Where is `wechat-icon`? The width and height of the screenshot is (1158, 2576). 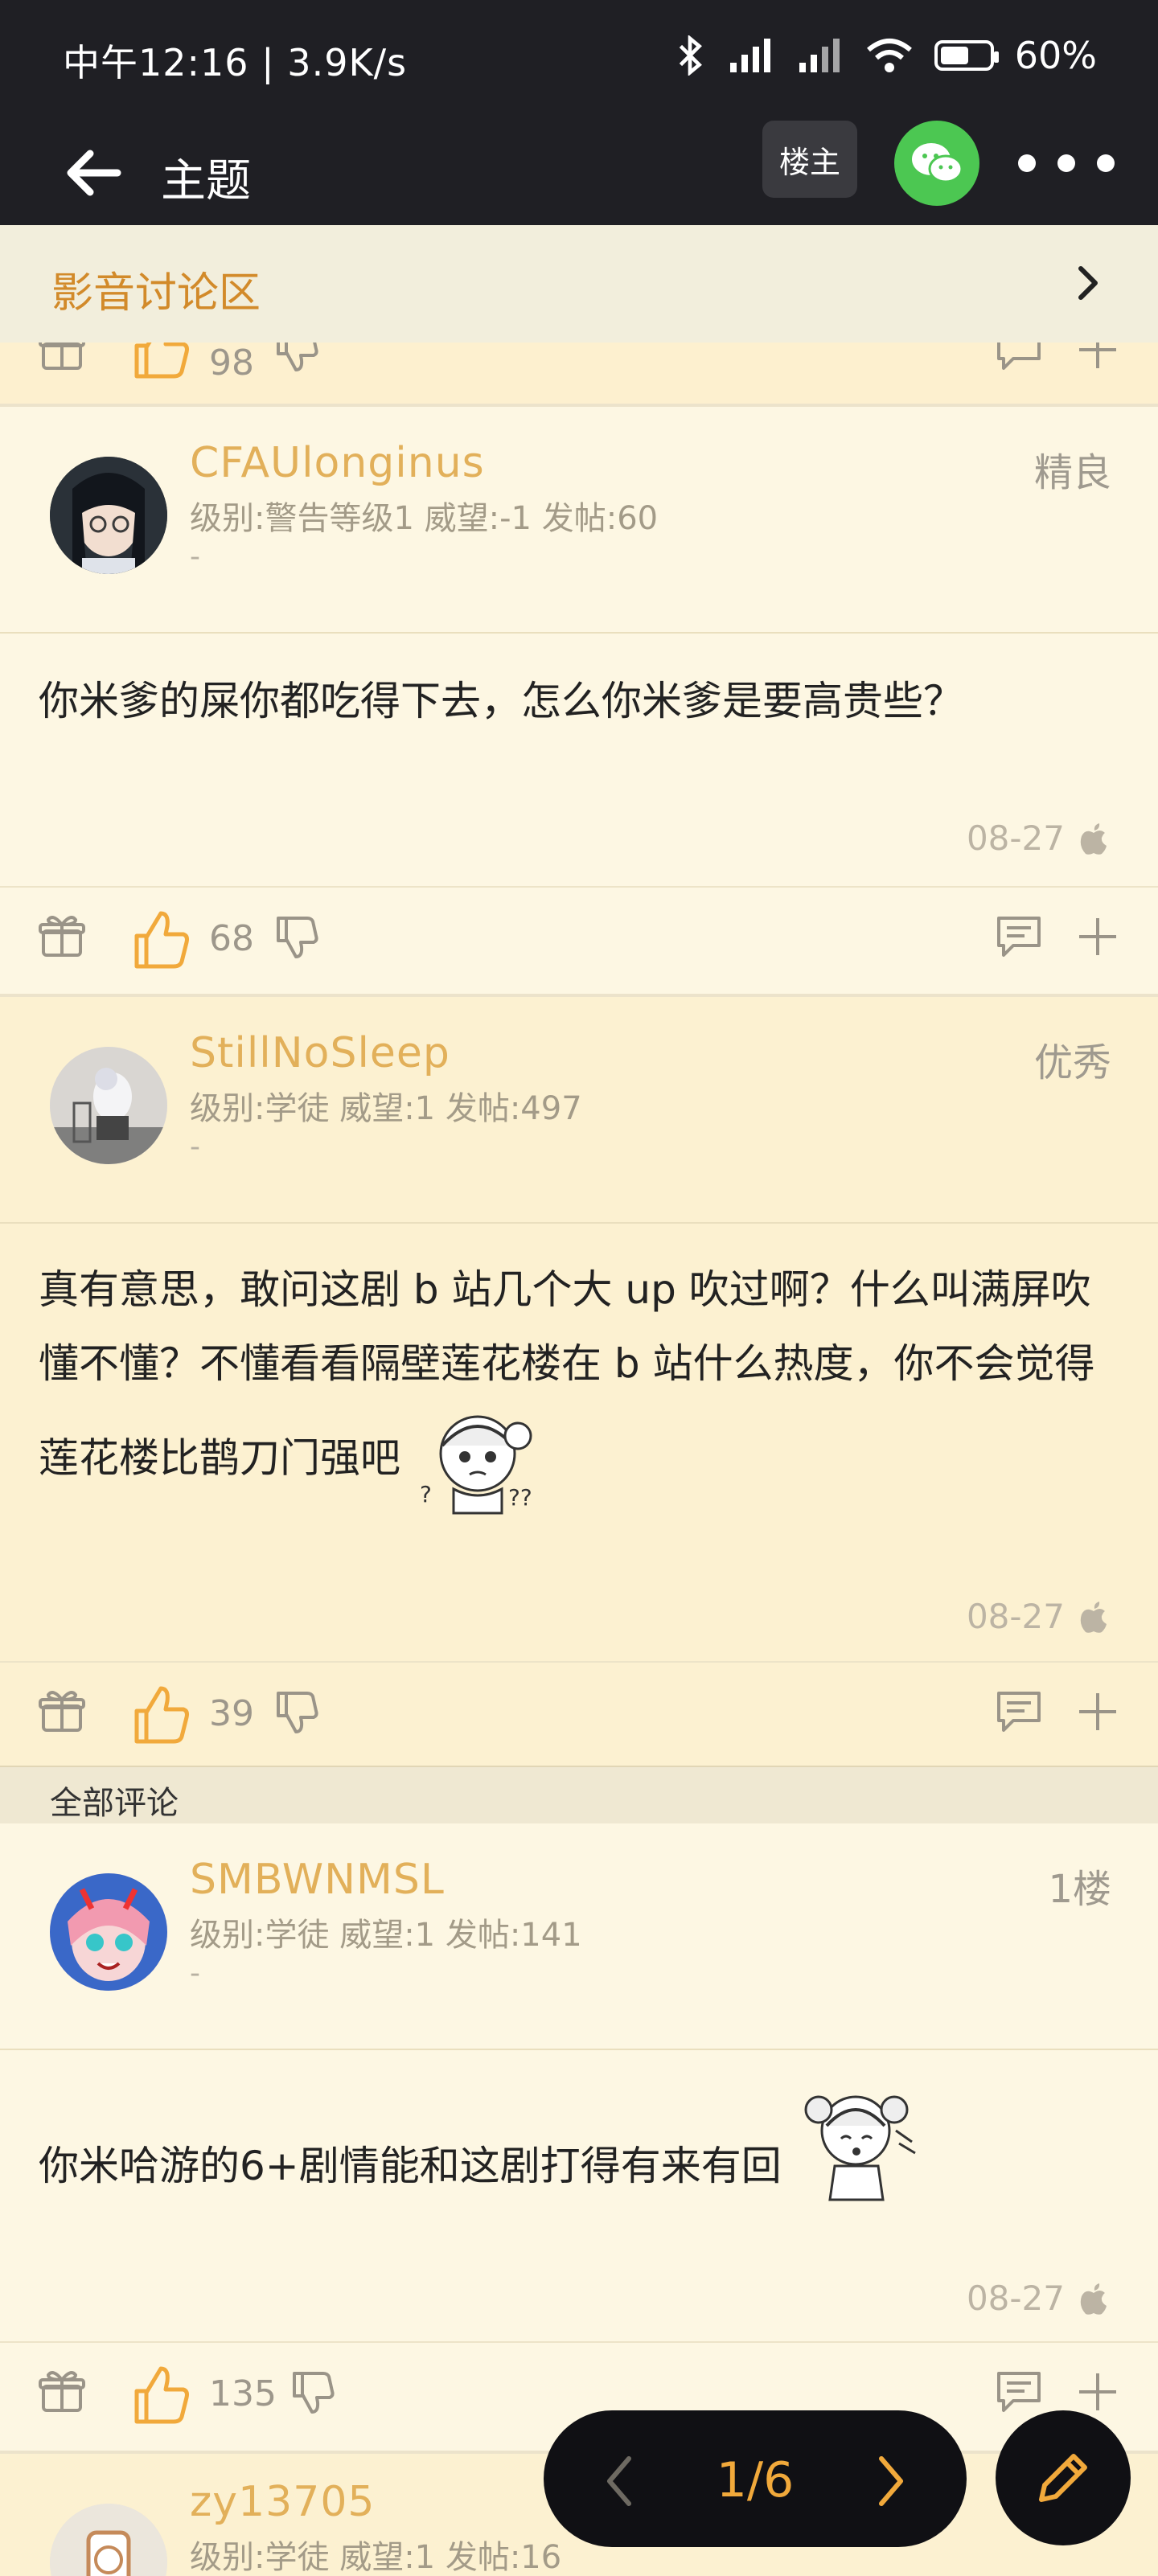 wechat-icon is located at coordinates (937, 163).